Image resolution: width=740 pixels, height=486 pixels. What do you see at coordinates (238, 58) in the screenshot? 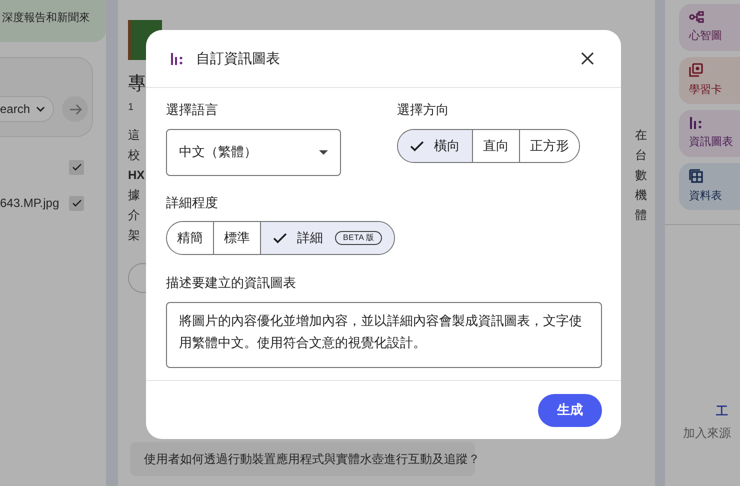
I see `dialog-title: 自訂資訊圖表` at bounding box center [238, 58].